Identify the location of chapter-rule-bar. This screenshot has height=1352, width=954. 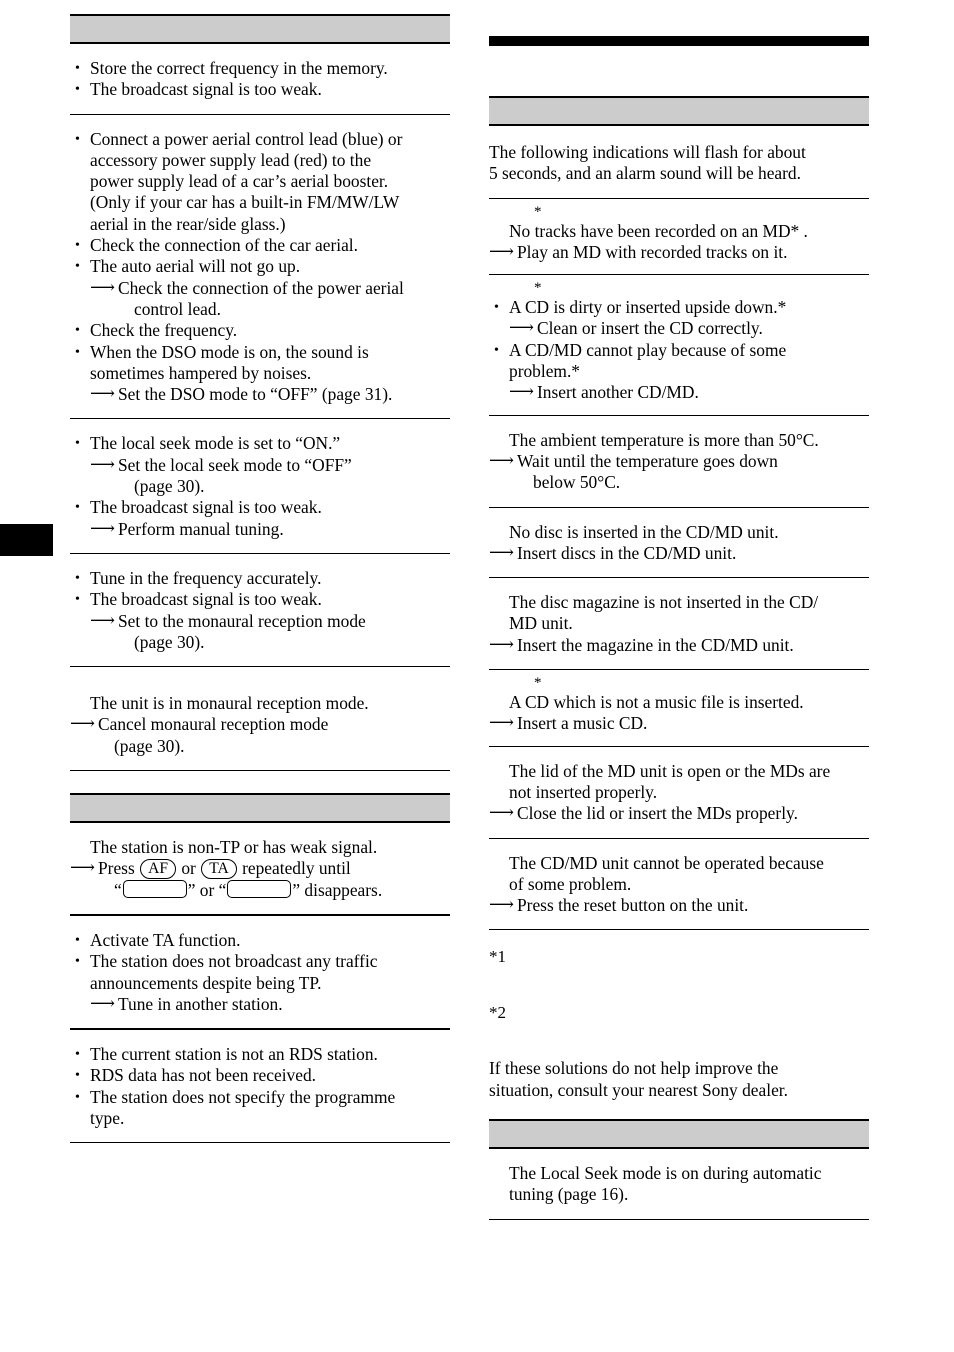
(679, 41).